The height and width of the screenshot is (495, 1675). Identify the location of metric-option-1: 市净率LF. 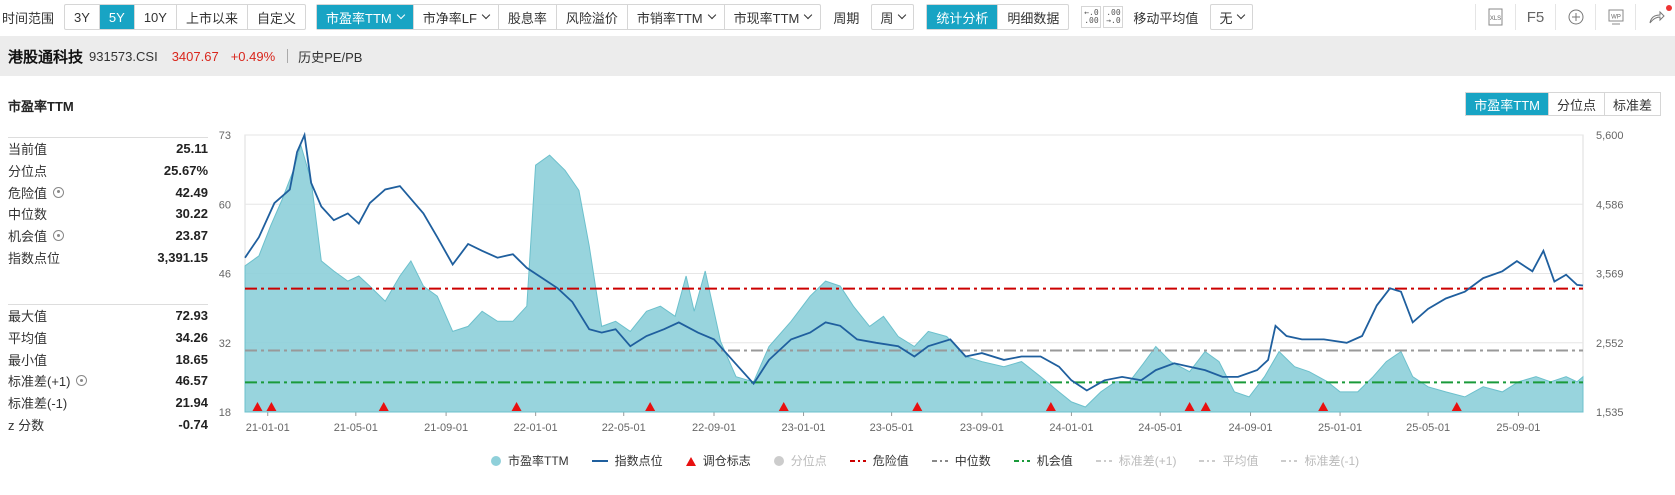
(456, 17).